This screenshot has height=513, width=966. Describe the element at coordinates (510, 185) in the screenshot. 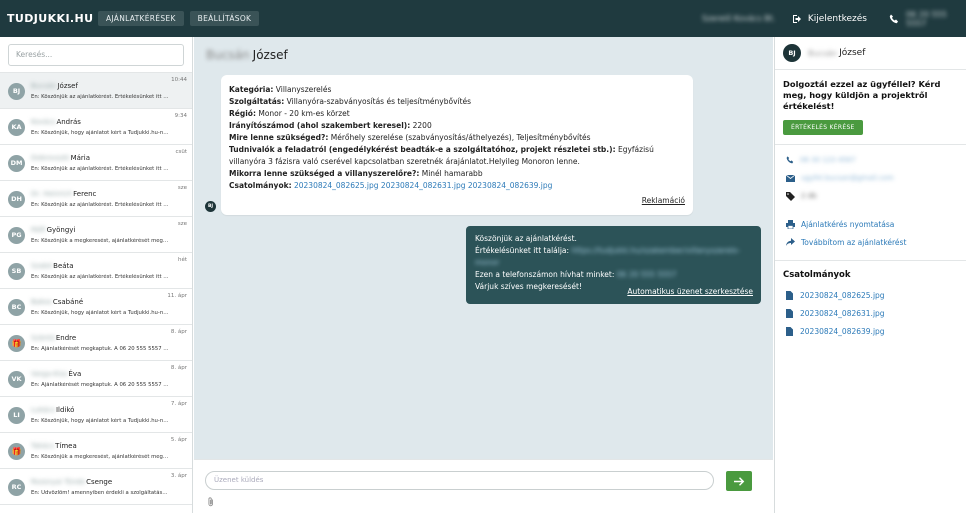

I see `attachment-link: 20230824_082639.jpg` at that location.